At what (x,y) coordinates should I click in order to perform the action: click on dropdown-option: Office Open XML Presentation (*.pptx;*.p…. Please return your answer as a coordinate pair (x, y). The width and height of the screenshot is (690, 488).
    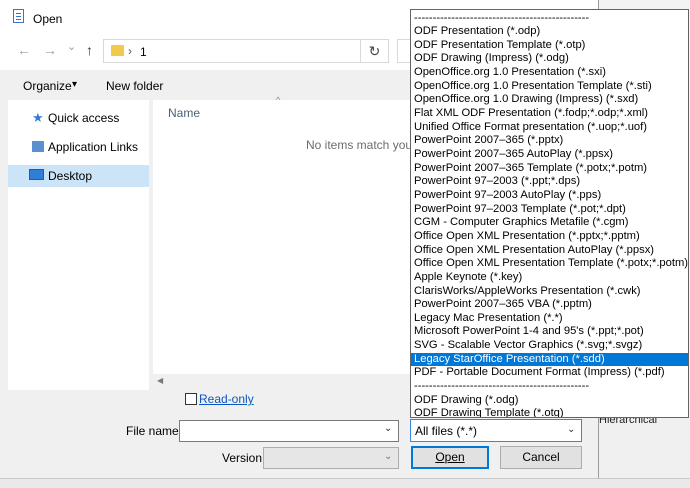
    Looking at the image, I should click on (549, 237).